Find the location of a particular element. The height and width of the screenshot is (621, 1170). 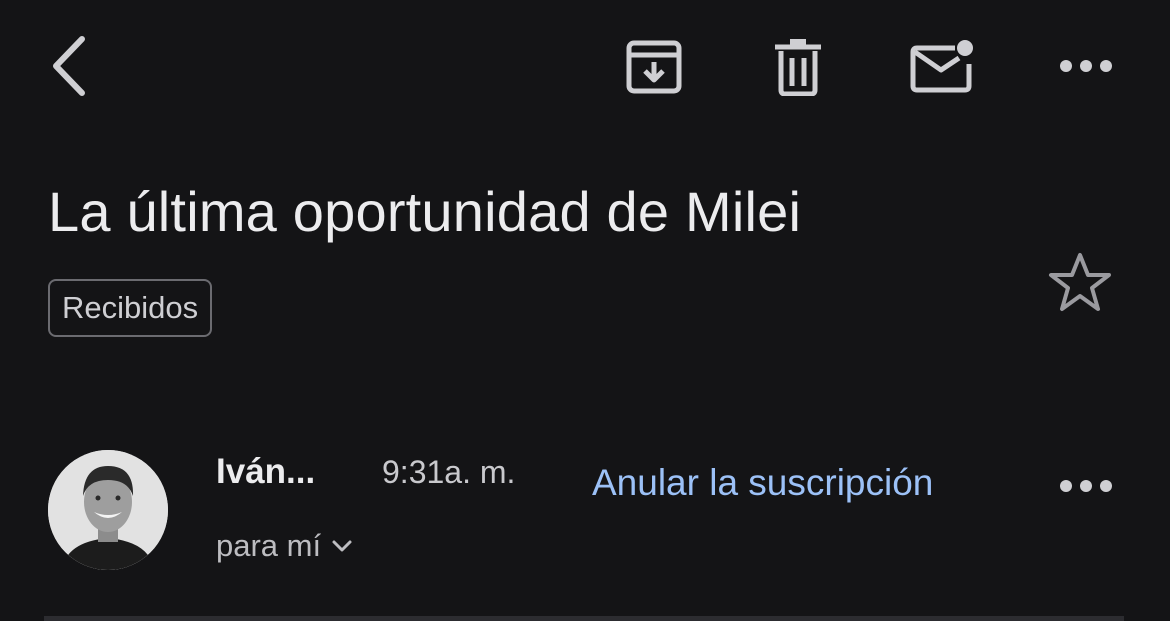

chevron-down-icon is located at coordinates (342, 546).